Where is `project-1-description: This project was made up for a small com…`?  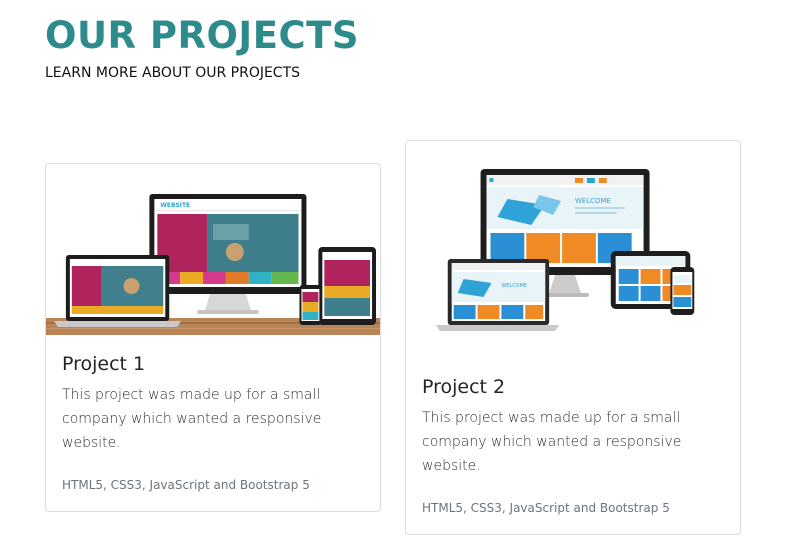 project-1-description: This project was made up for a small com… is located at coordinates (192, 419).